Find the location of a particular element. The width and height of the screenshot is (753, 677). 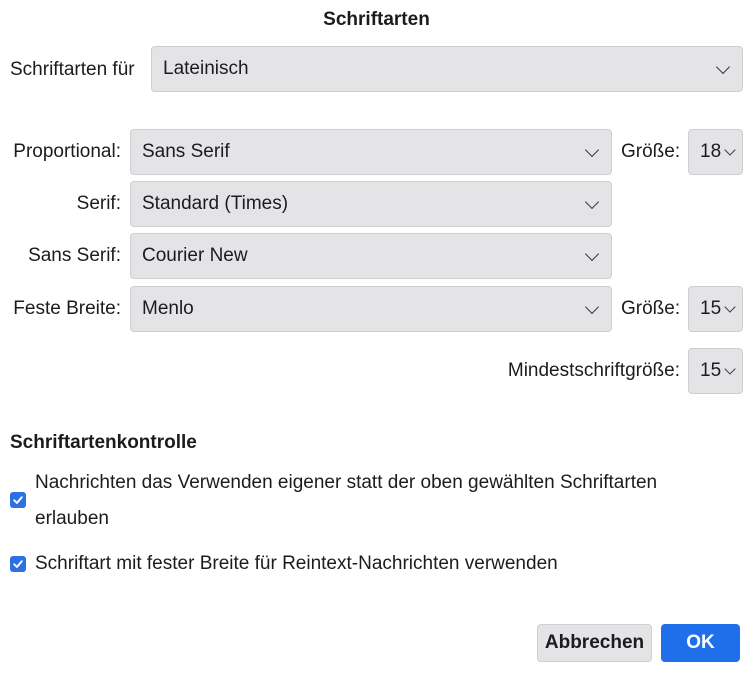

minimum-size-select: 15 is located at coordinates (715, 371).